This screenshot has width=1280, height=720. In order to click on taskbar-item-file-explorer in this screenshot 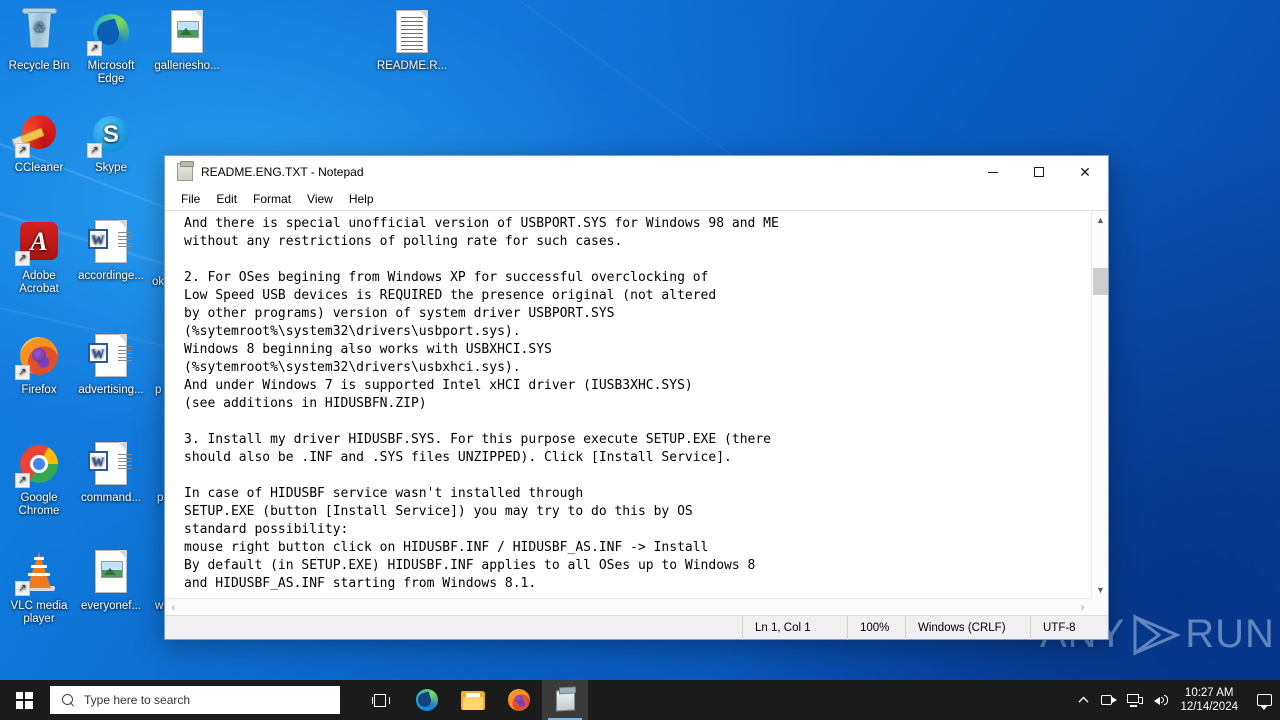, I will do `click(473, 700)`.